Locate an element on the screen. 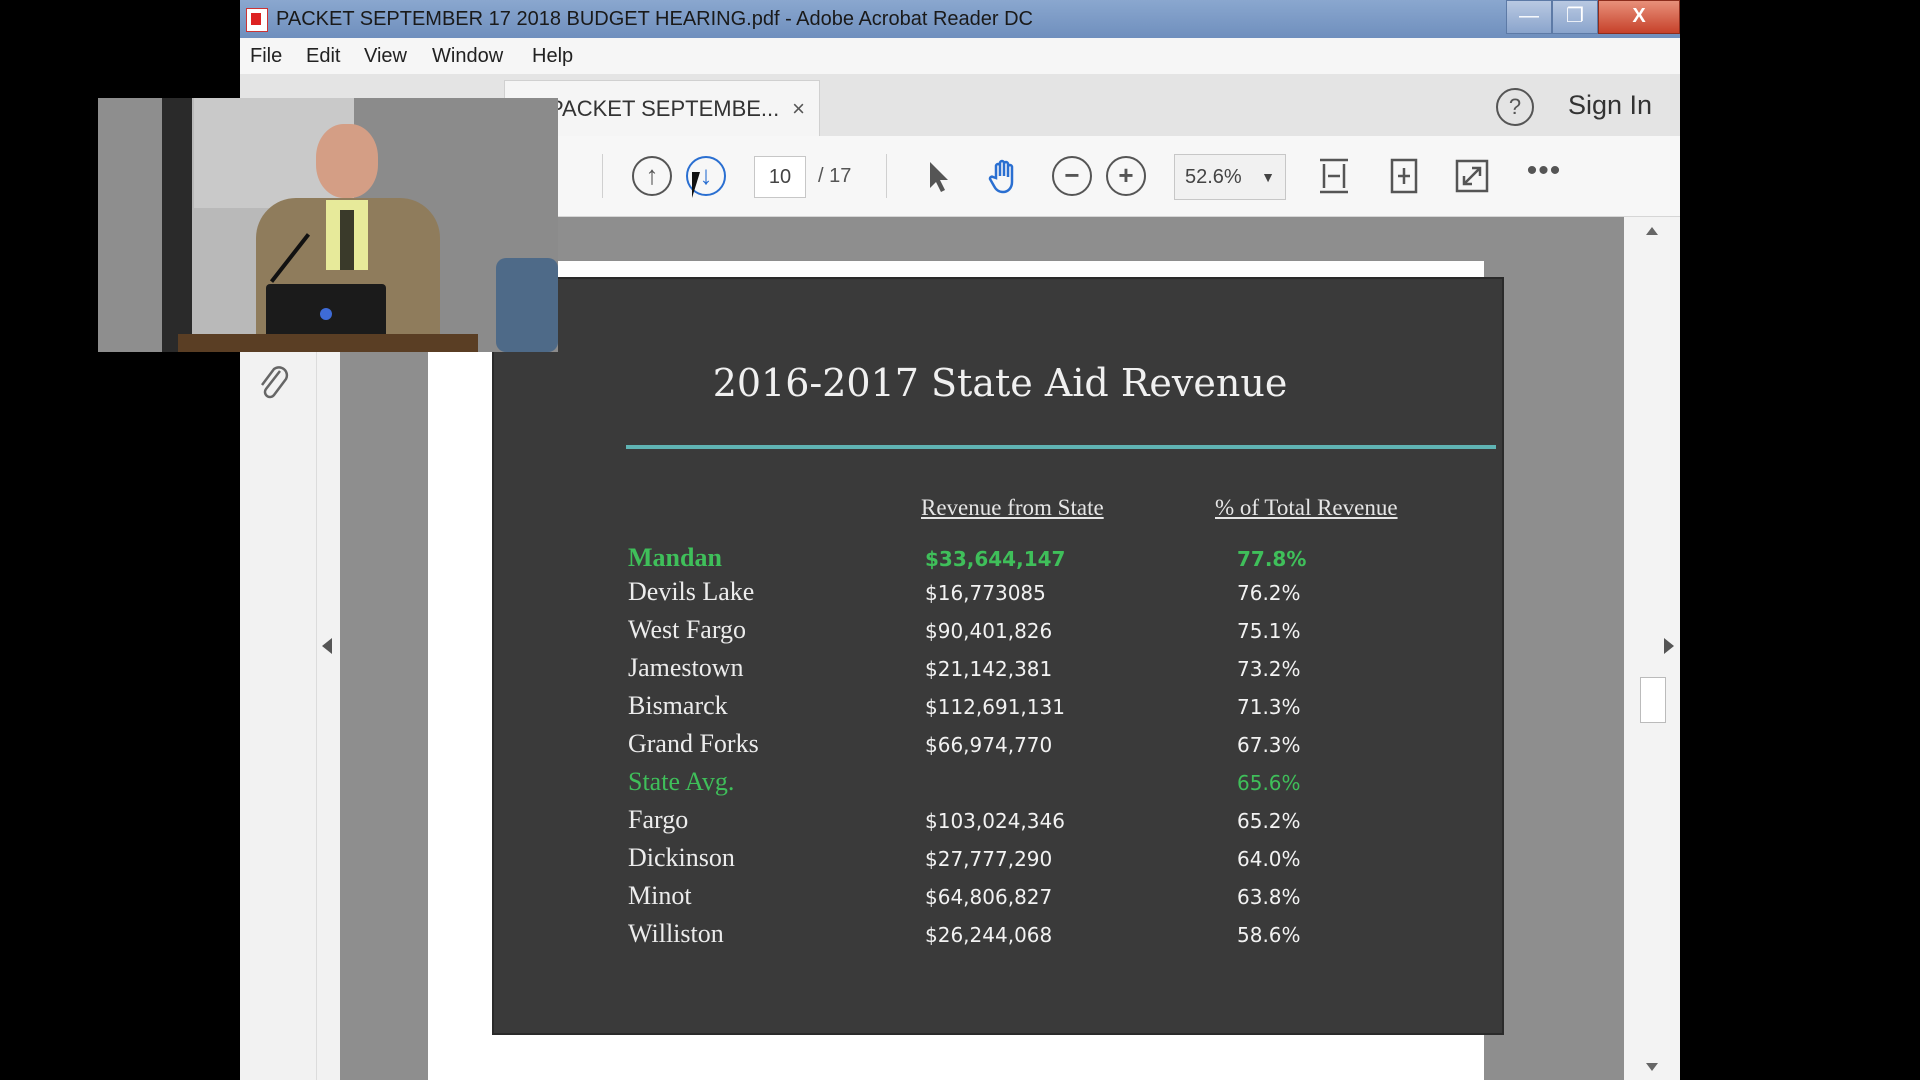 The width and height of the screenshot is (1920, 1080). row-name: Williston is located at coordinates (676, 933).